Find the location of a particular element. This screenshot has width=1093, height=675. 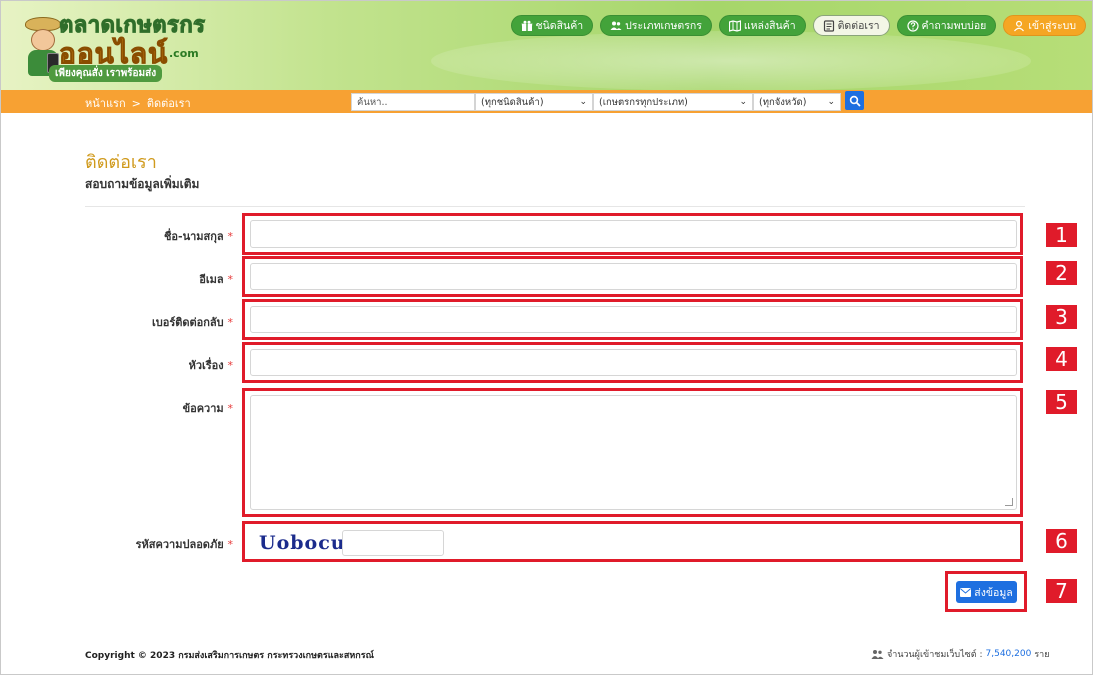

subject-field is located at coordinates (633, 362).